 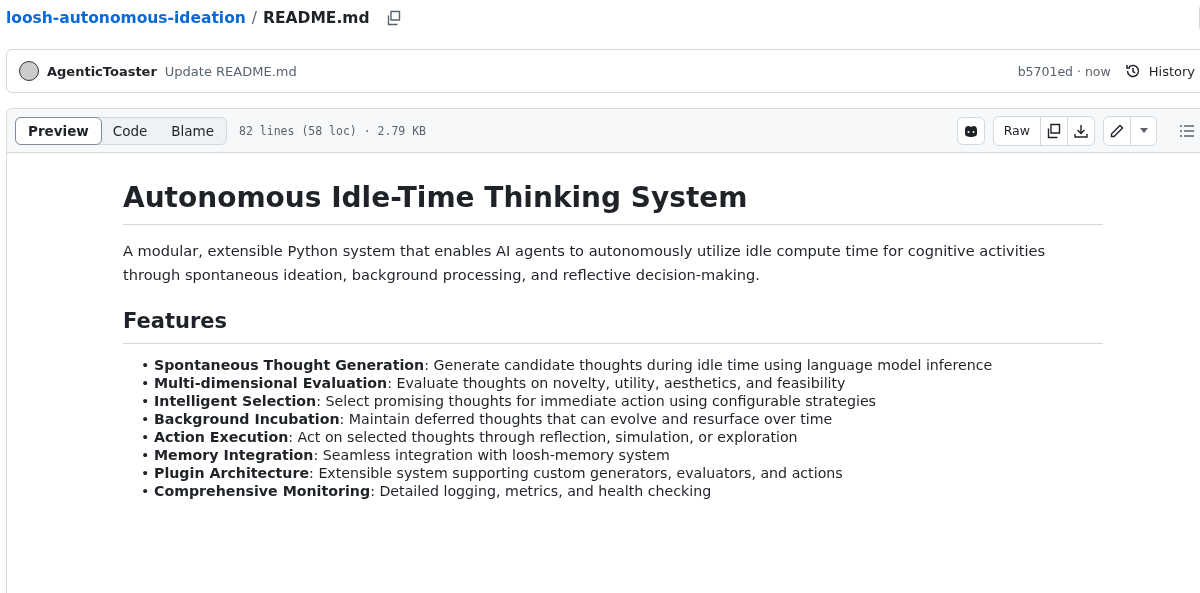 I want to click on commit-author: AgenticToaster, so click(x=102, y=71).